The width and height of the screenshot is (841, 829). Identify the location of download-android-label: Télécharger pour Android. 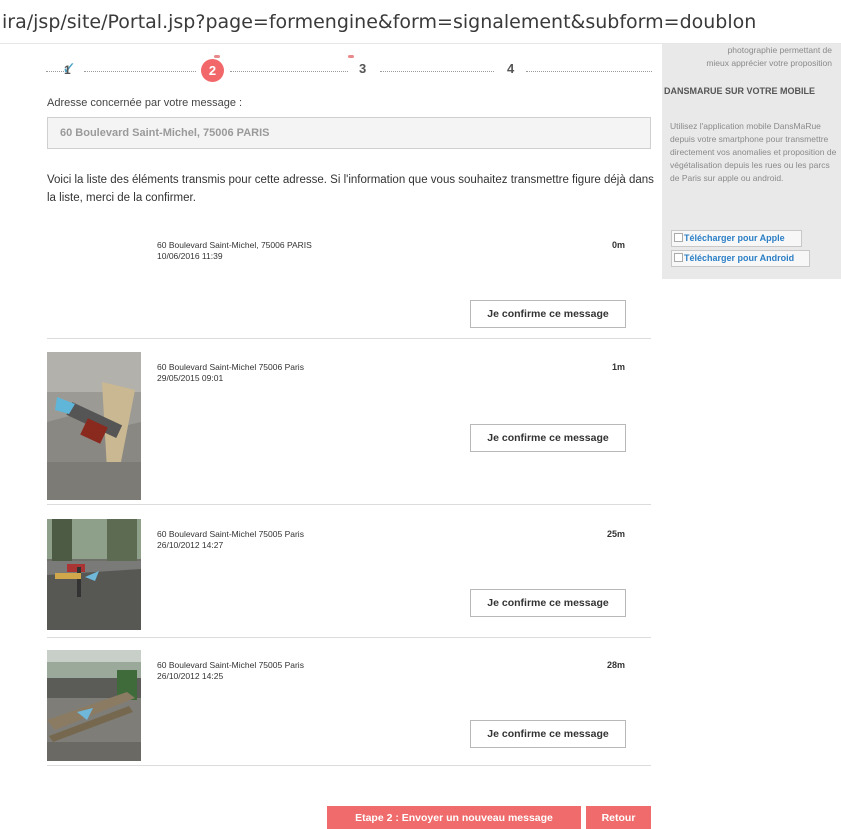
(739, 258).